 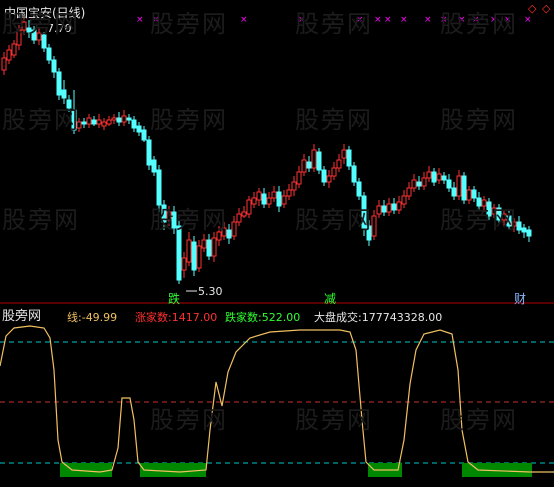 I want to click on indicator-up-count: 涨家数:1417.00, so click(x=176, y=317).